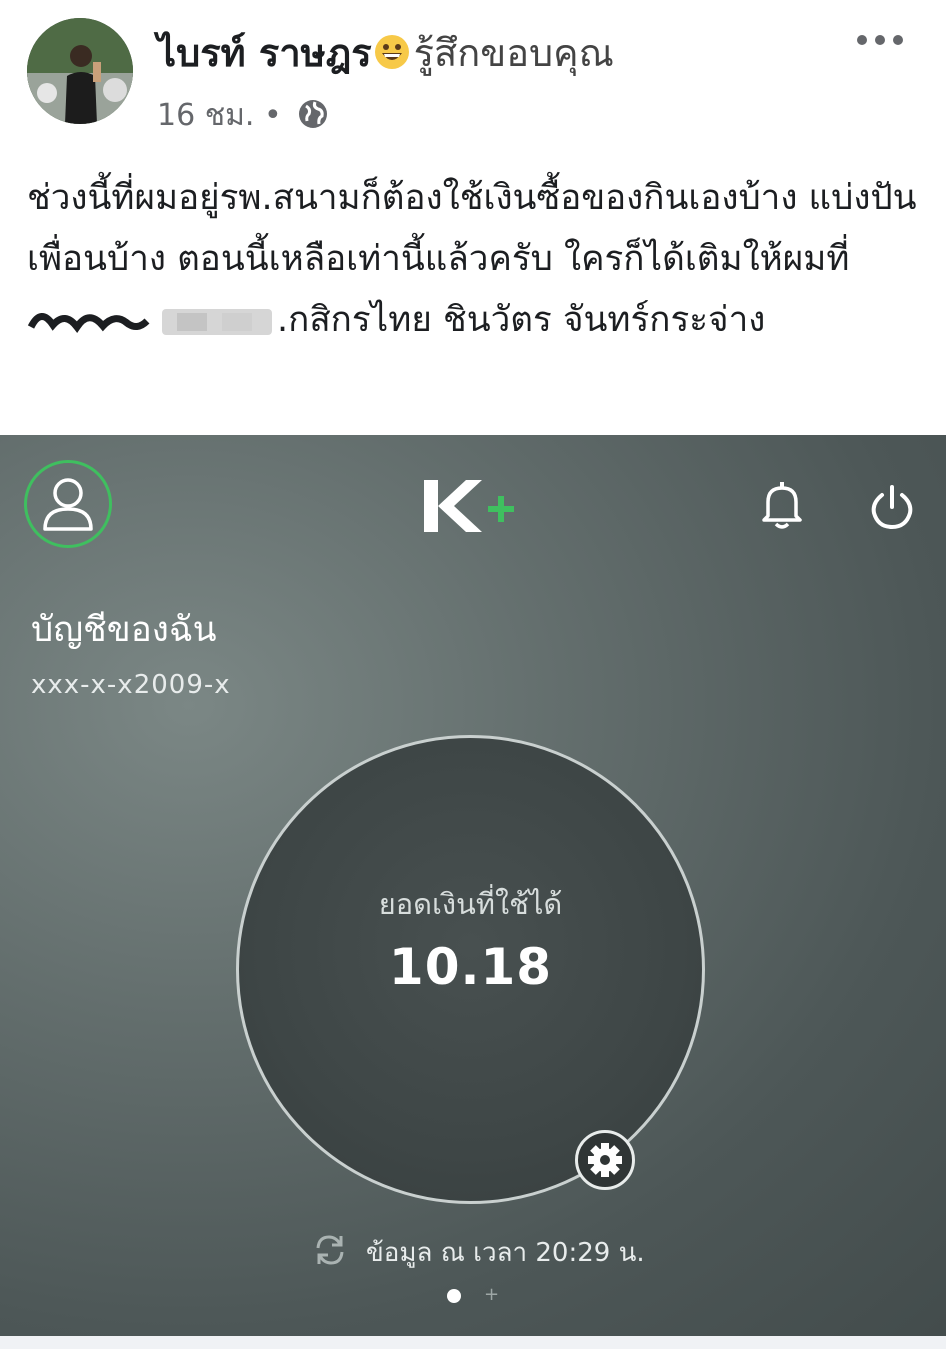 The height and width of the screenshot is (1349, 946). Describe the element at coordinates (131, 685) in the screenshot. I see `account-number: xxx-x-x2009-x` at that location.